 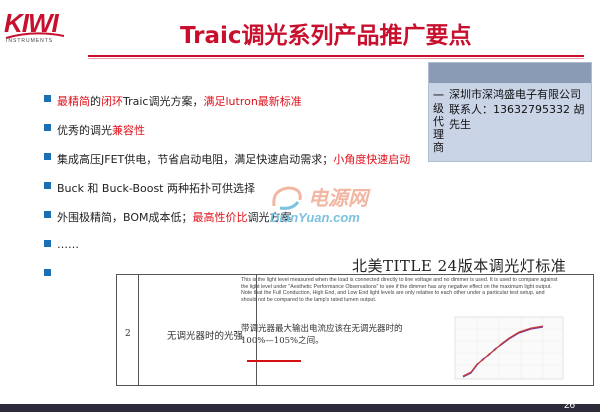 I want to click on watermark: 电源网 DianYuan.com, so click(x=340, y=207).